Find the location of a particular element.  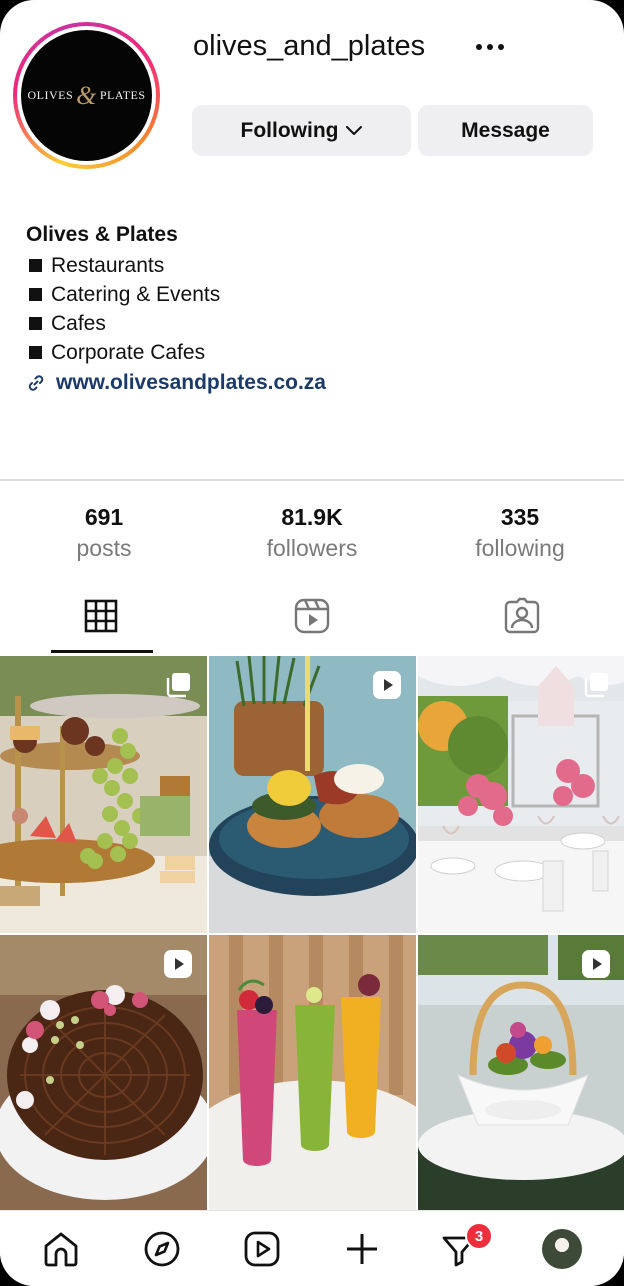

bio-display-name: Olives & Plates is located at coordinates (102, 234).